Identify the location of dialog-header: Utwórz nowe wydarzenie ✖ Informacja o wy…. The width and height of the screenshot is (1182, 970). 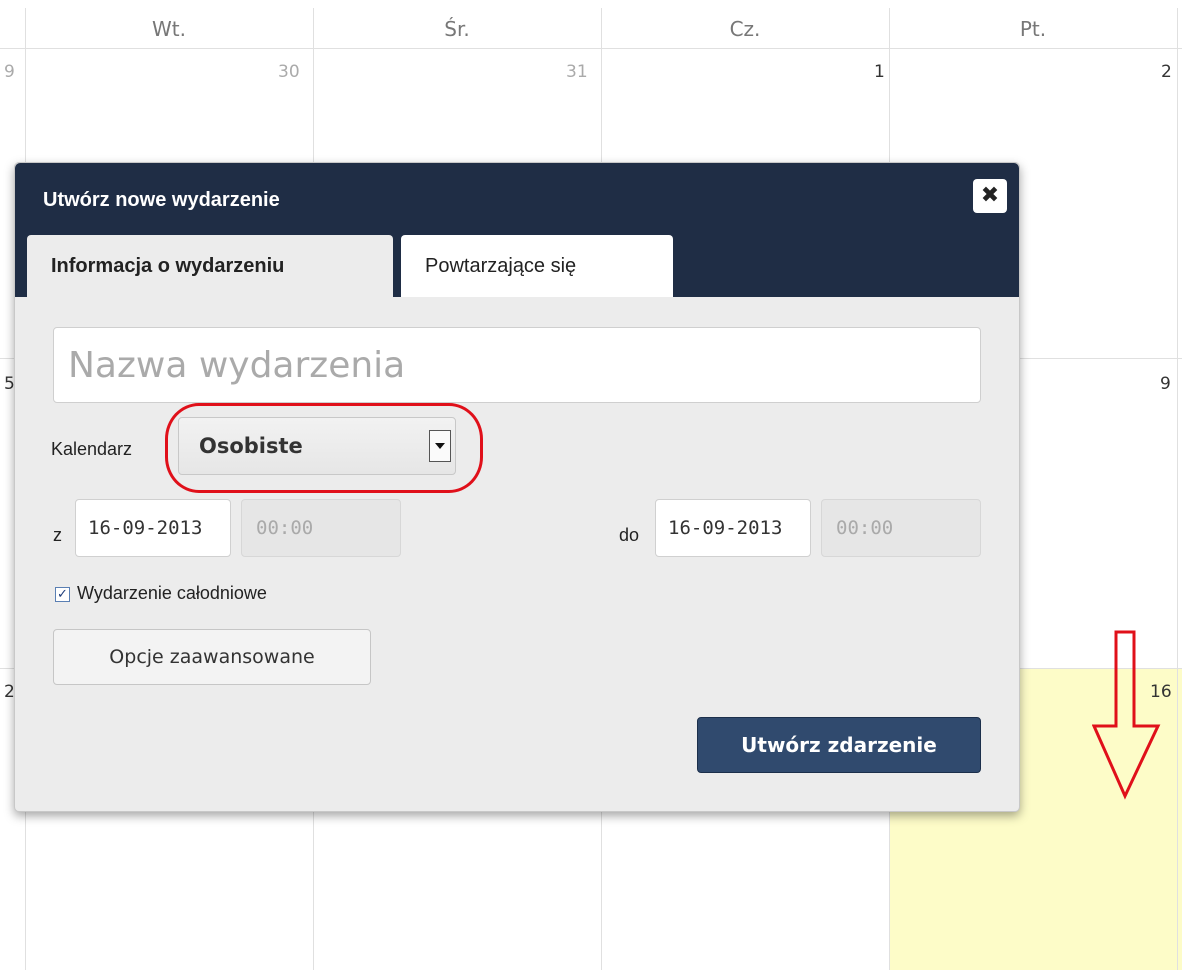
(517, 230).